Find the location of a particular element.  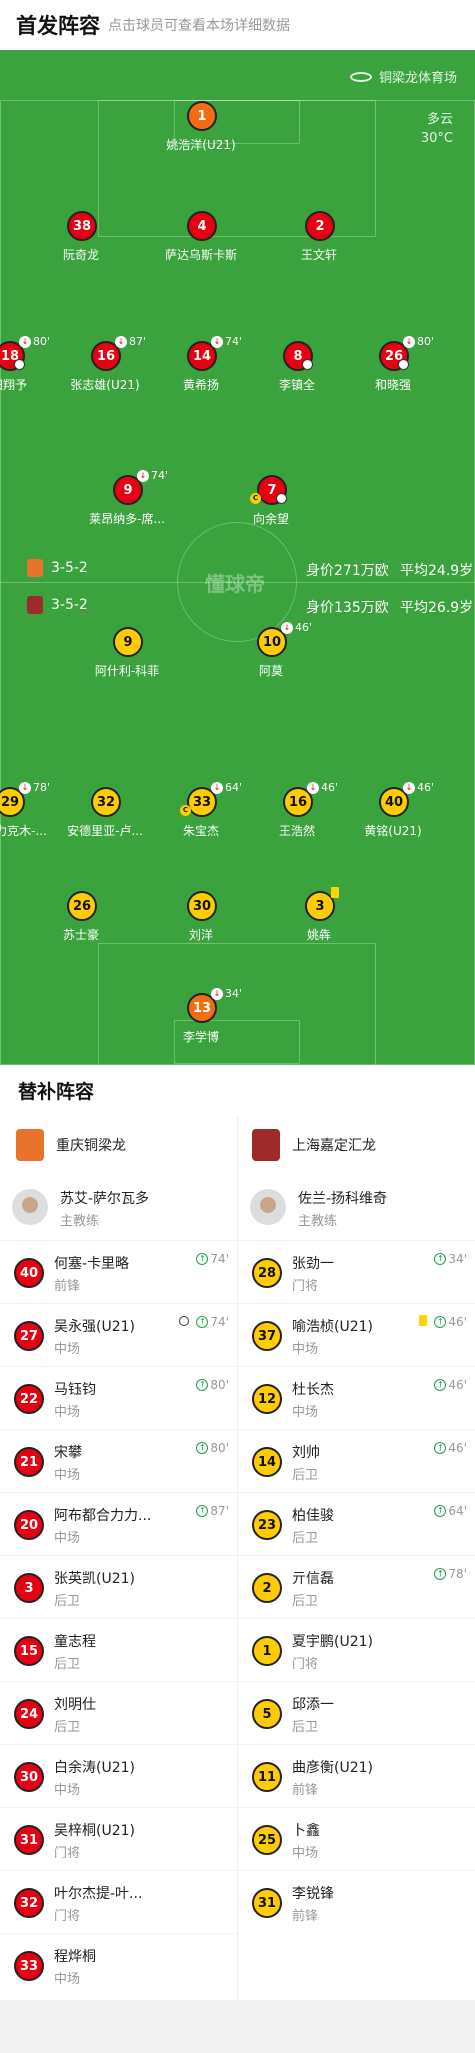

substitute-row: 22 马钰钧 中场 ↑ 80' is located at coordinates (118, 1397).